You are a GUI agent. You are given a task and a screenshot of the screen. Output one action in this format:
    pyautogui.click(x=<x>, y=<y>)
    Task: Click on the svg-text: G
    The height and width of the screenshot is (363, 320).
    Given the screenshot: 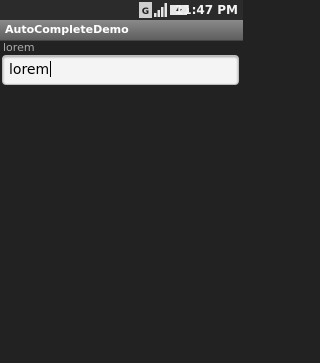 What is the action you would take?
    pyautogui.click(x=145, y=12)
    